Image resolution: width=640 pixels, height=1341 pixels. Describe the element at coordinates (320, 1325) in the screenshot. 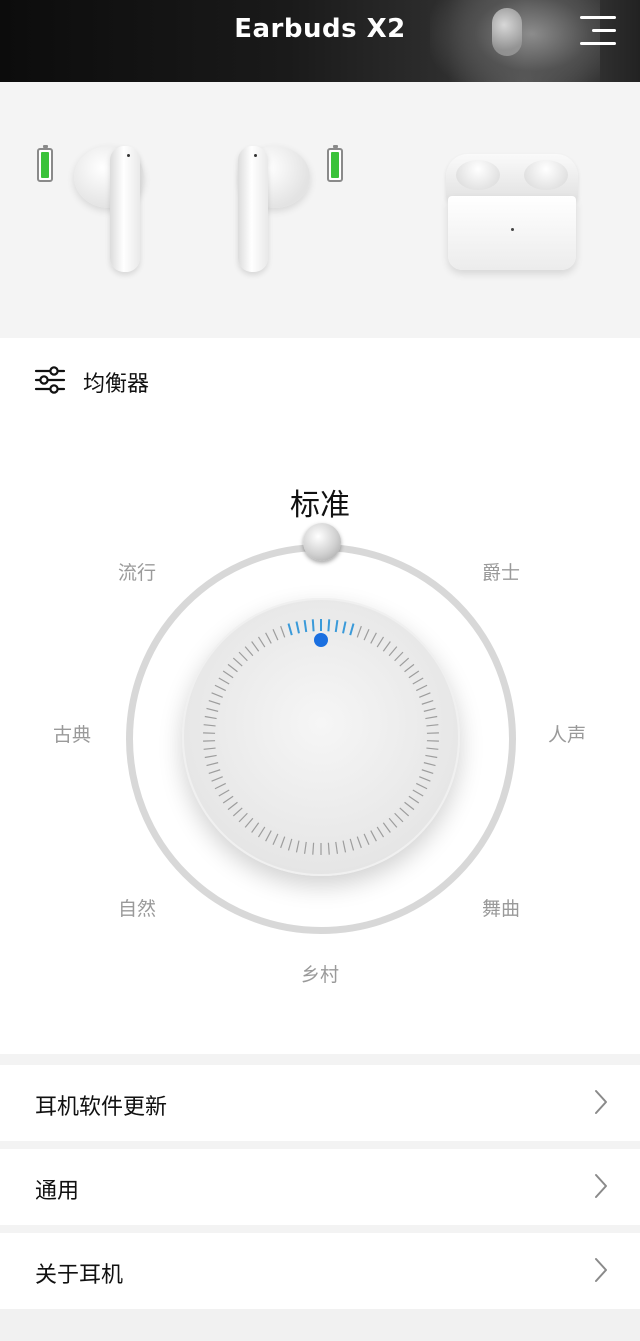

I see `bottom-spacer` at that location.